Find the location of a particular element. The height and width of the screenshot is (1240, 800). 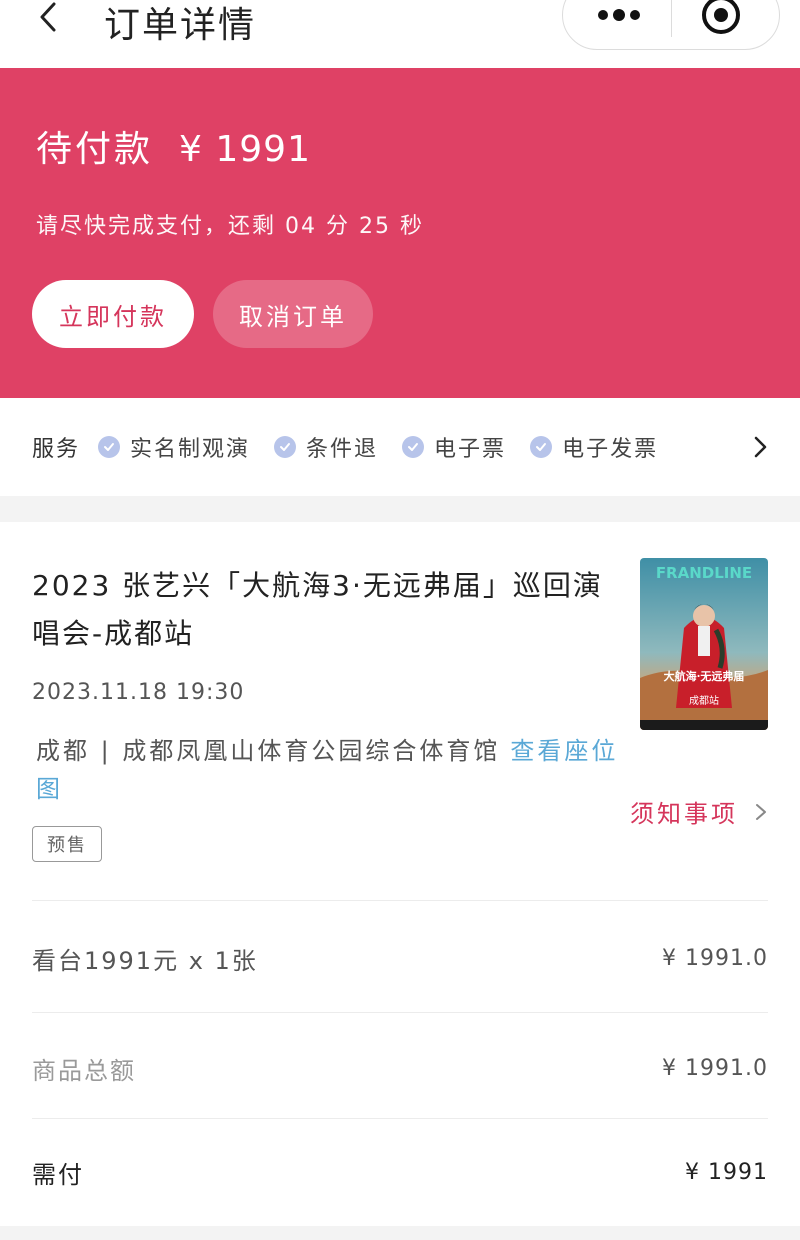

service-item-label: 电子发票 is located at coordinates (610, 449).